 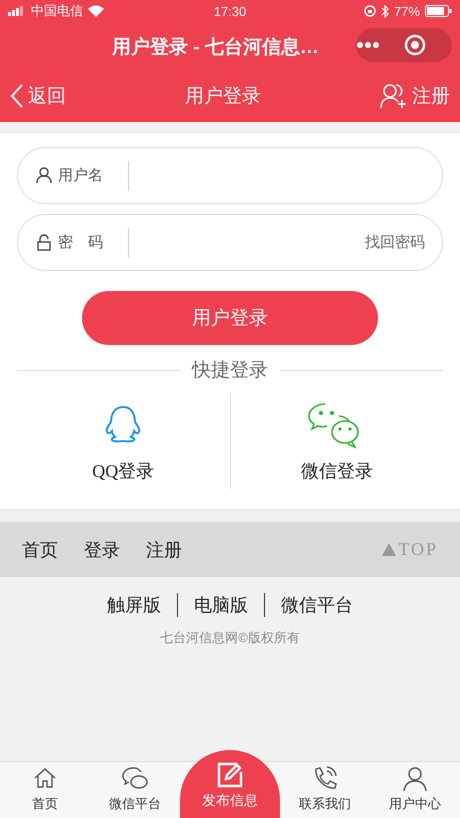 I want to click on add-user-icon, so click(x=394, y=96).